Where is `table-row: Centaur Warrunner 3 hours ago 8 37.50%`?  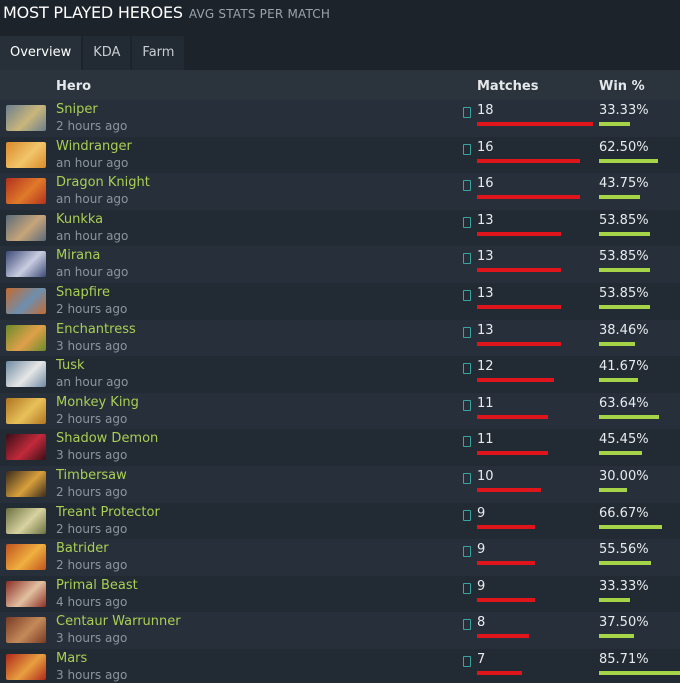 table-row: Centaur Warrunner 3 hours ago 8 37.50% is located at coordinates (340, 630).